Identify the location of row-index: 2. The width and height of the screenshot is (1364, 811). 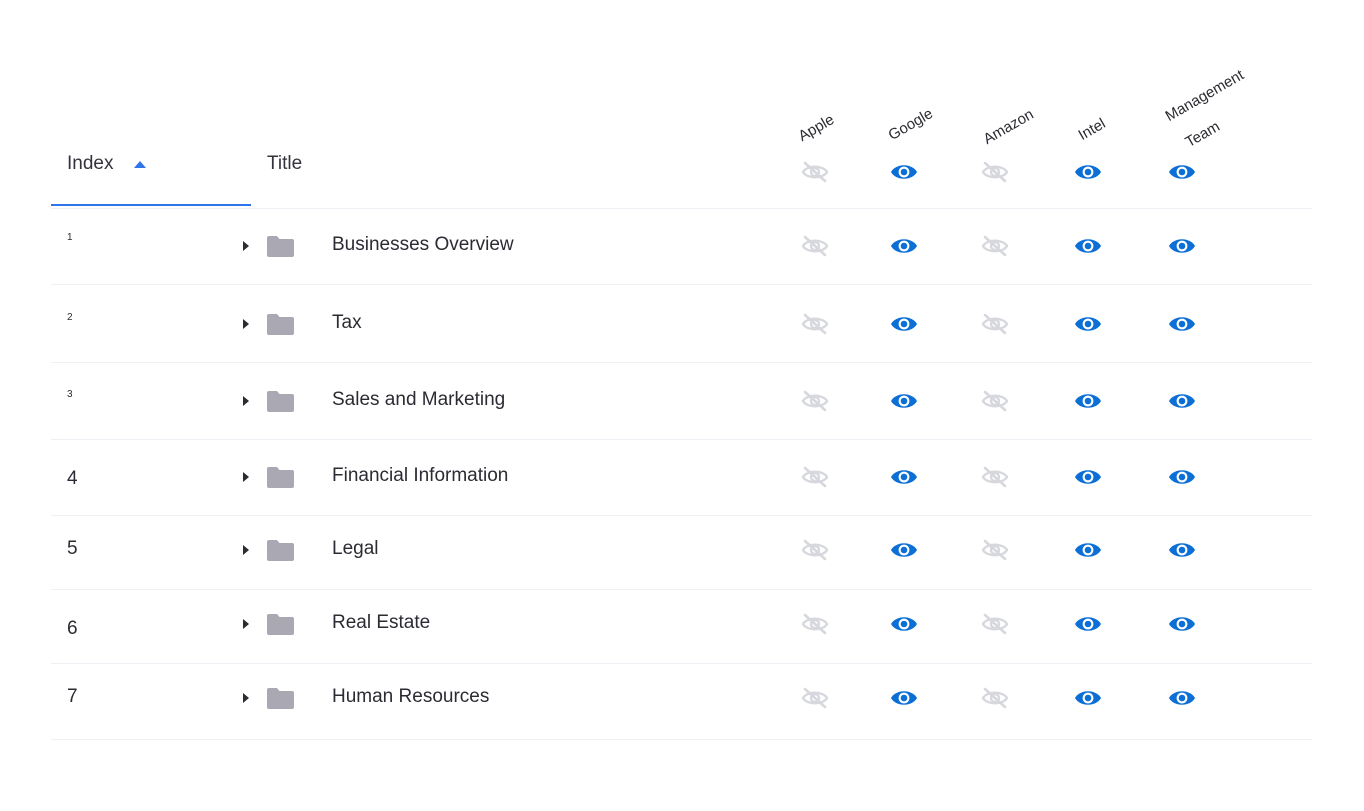
(70, 317).